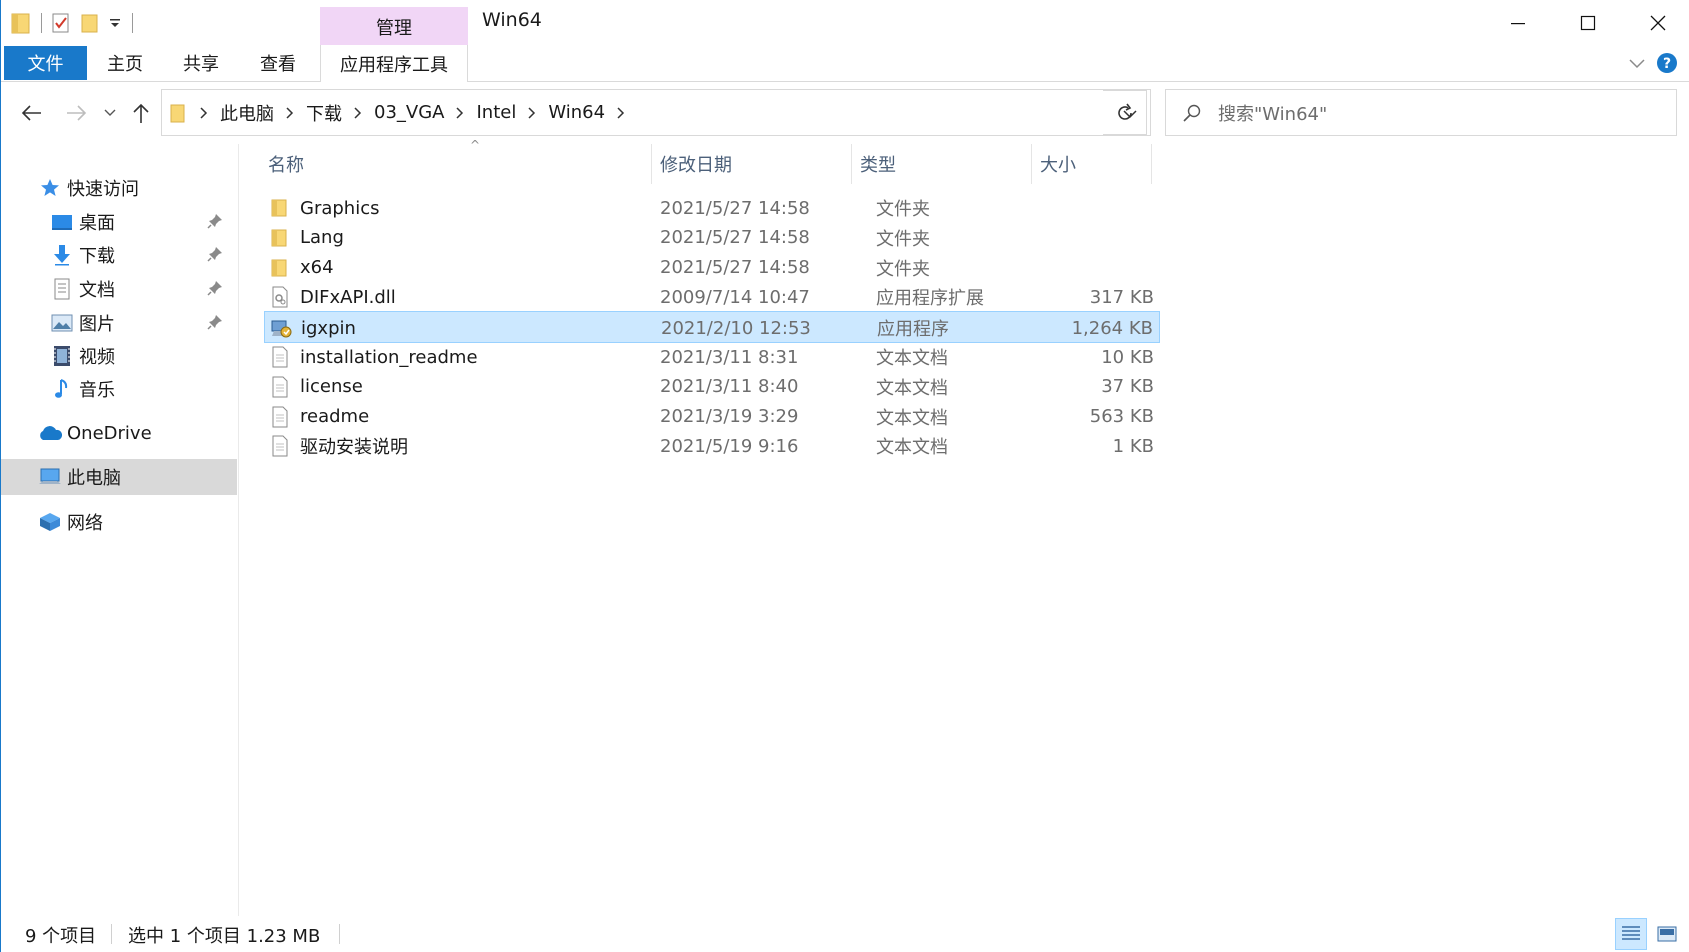 The height and width of the screenshot is (952, 1689). I want to click on table-row: DIFxAPI.dll 2009/7/14 10:47 应用程序扩展 317 KB, so click(712, 297).